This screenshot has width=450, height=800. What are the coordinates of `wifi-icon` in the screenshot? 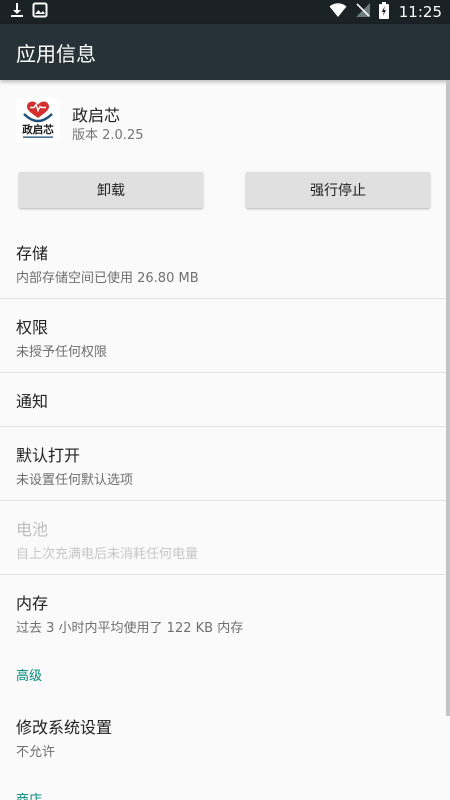 It's located at (338, 12).